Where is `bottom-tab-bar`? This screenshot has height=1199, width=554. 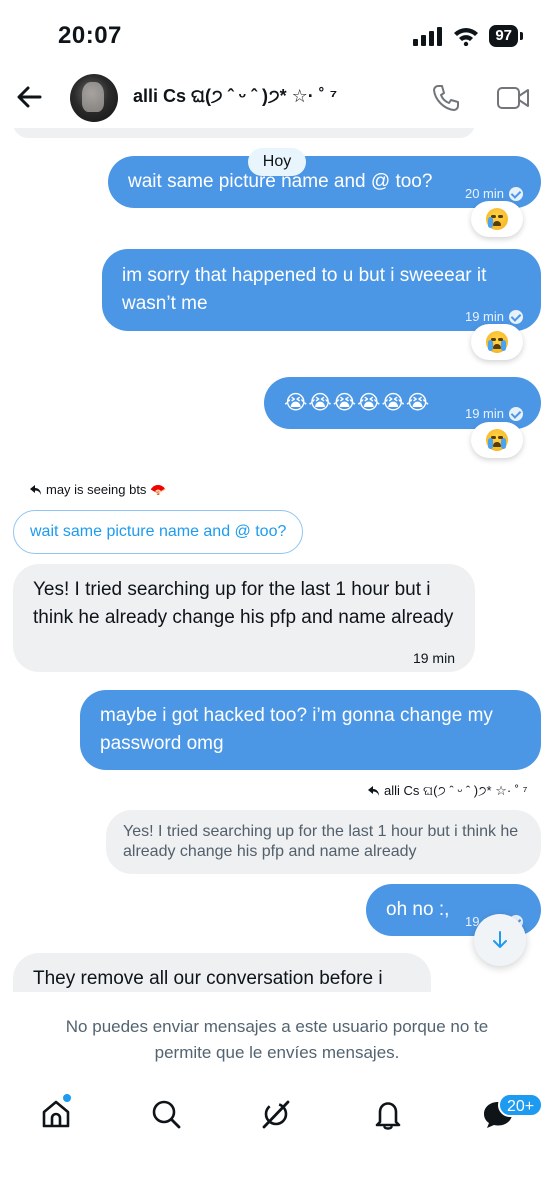
bottom-tab-bar is located at coordinates (277, 1117).